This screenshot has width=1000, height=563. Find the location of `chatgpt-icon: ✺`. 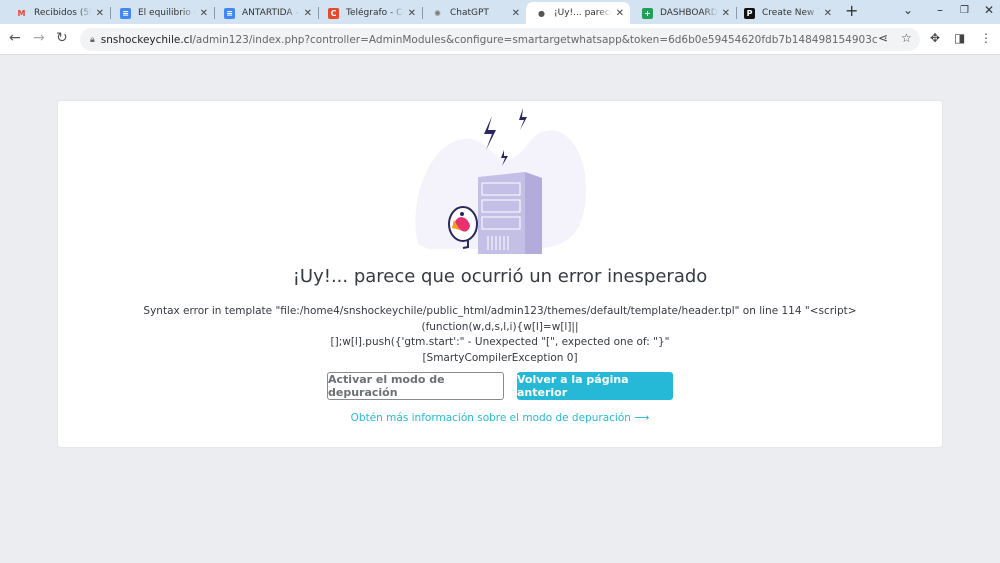

chatgpt-icon: ✺ is located at coordinates (437, 13).